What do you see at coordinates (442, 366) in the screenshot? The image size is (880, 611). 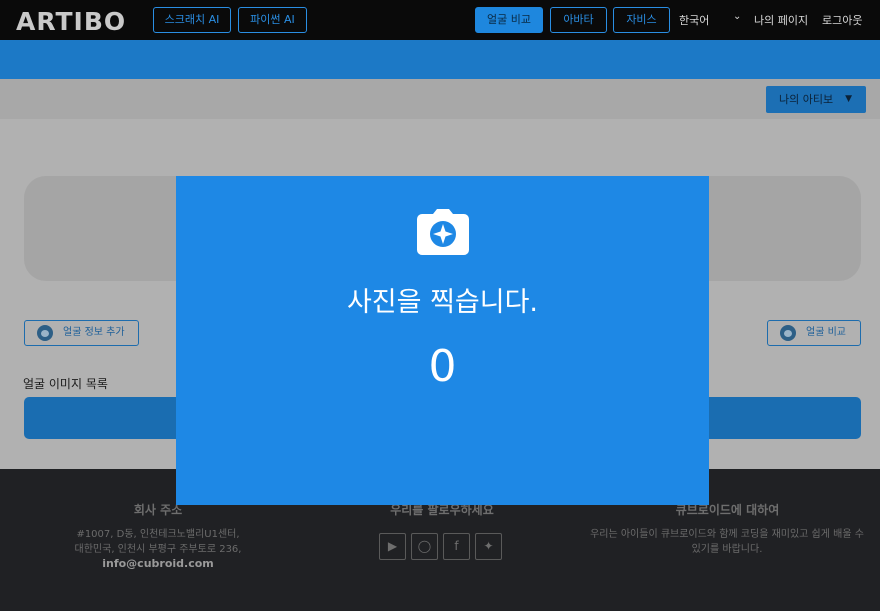 I see `countdown-number: 0` at bounding box center [442, 366].